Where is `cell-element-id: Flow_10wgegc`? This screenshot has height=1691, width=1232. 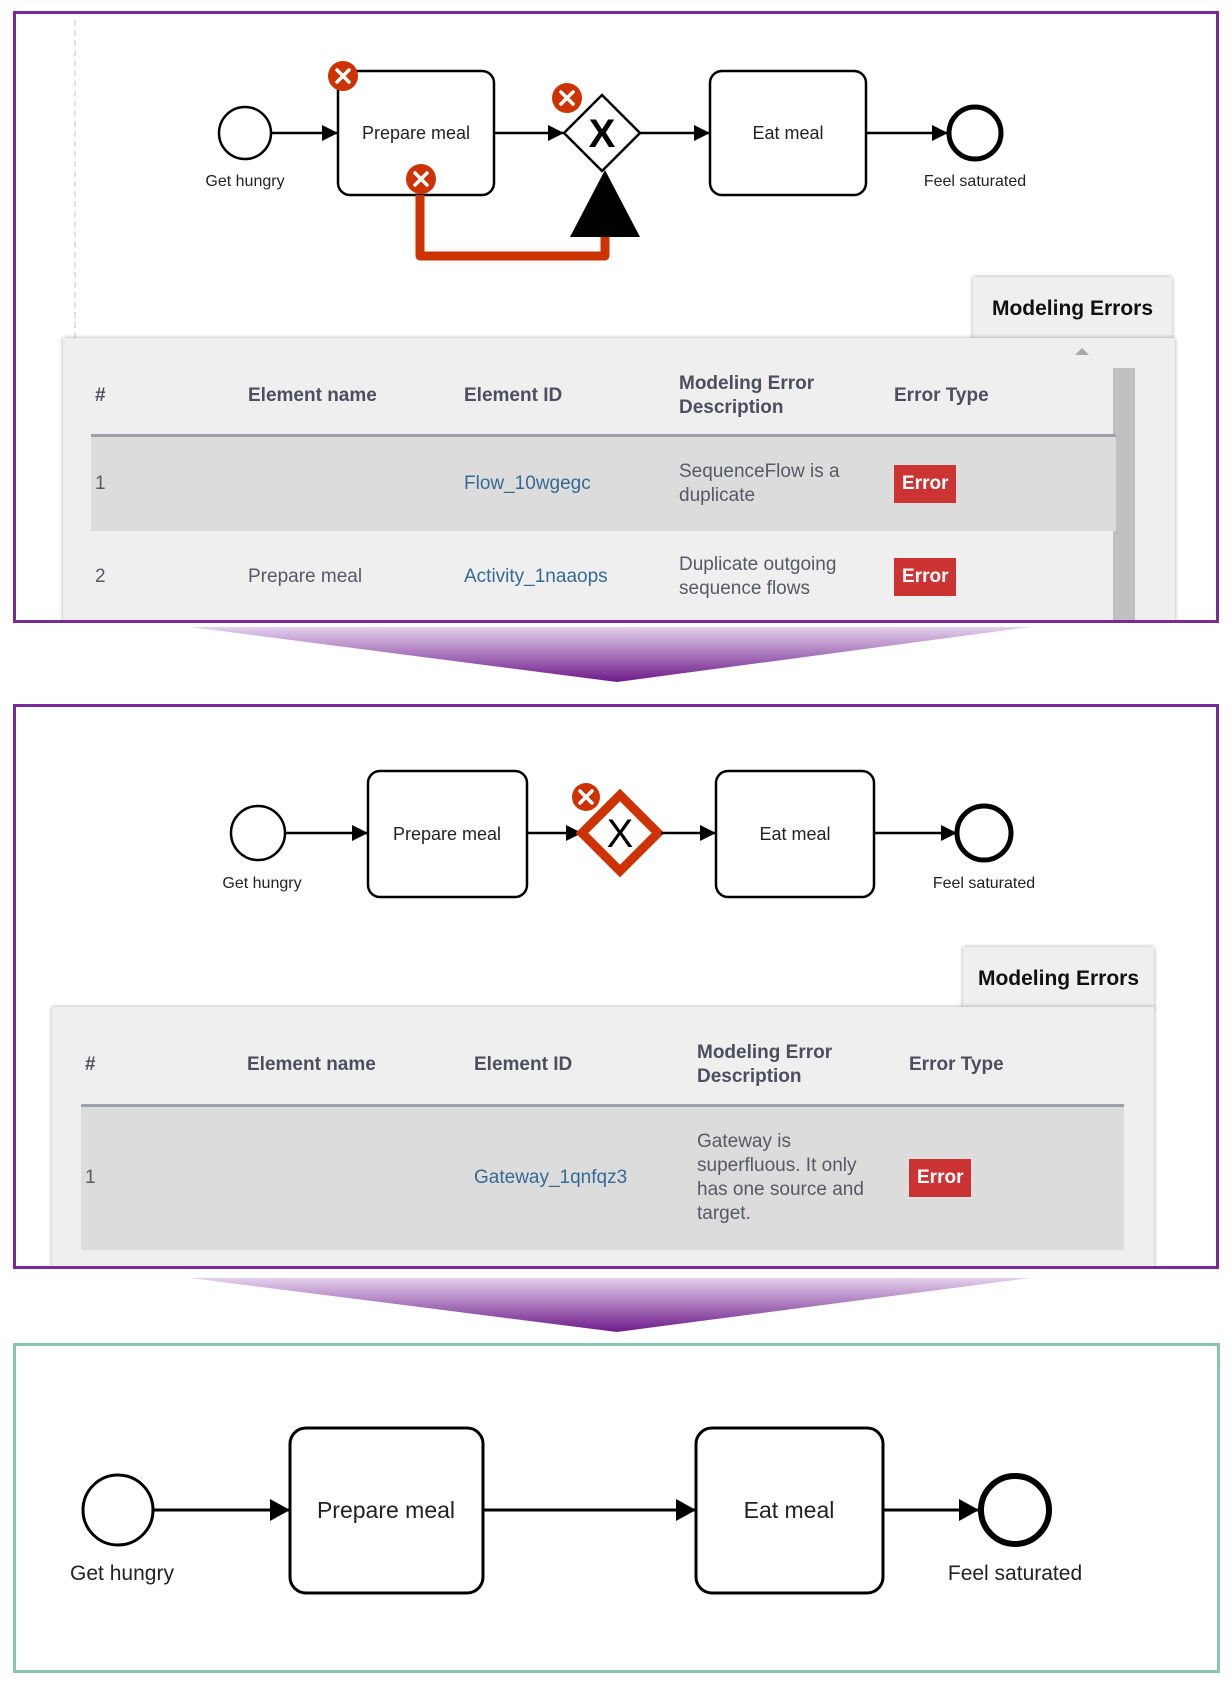
cell-element-id: Flow_10wgegc is located at coordinates (571, 483).